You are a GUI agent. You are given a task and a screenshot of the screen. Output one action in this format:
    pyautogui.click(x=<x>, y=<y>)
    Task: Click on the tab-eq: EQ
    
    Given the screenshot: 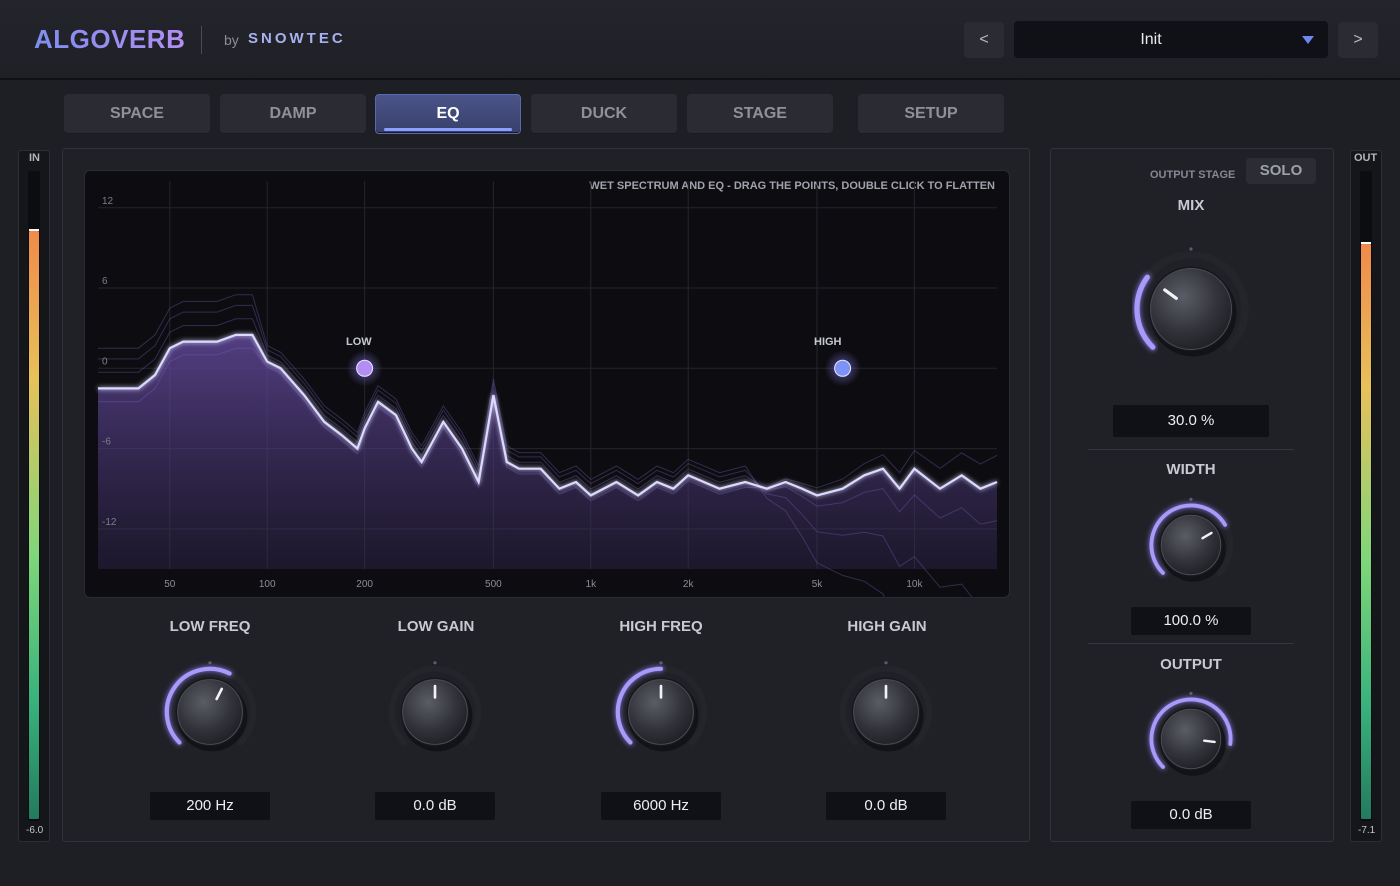 What is the action you would take?
    pyautogui.click(x=448, y=114)
    